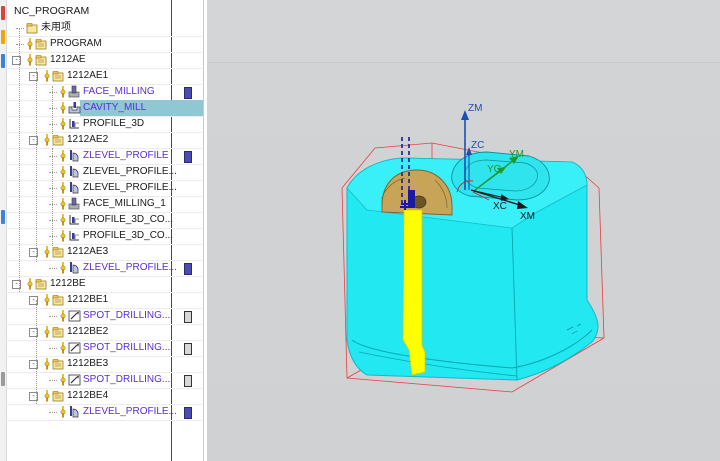 This screenshot has height=461, width=720. I want to click on axis-label-zm: ZM, so click(475, 108).